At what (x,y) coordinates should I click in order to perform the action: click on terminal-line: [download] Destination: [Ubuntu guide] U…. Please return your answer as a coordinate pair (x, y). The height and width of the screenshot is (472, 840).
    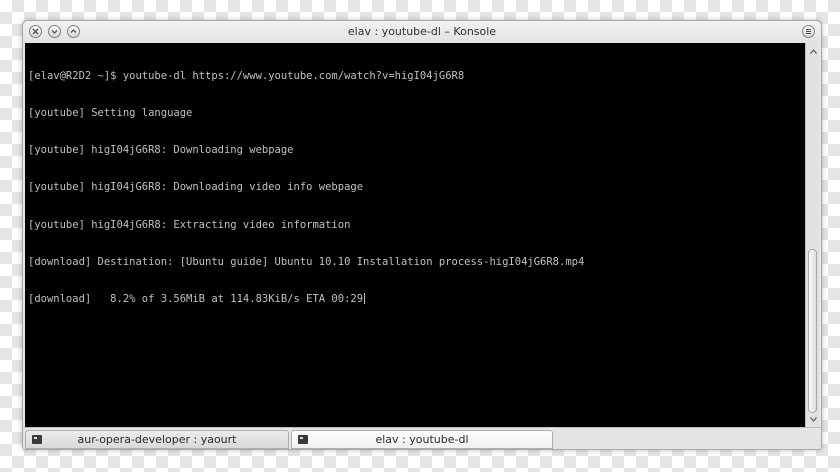
    Looking at the image, I should click on (306, 261).